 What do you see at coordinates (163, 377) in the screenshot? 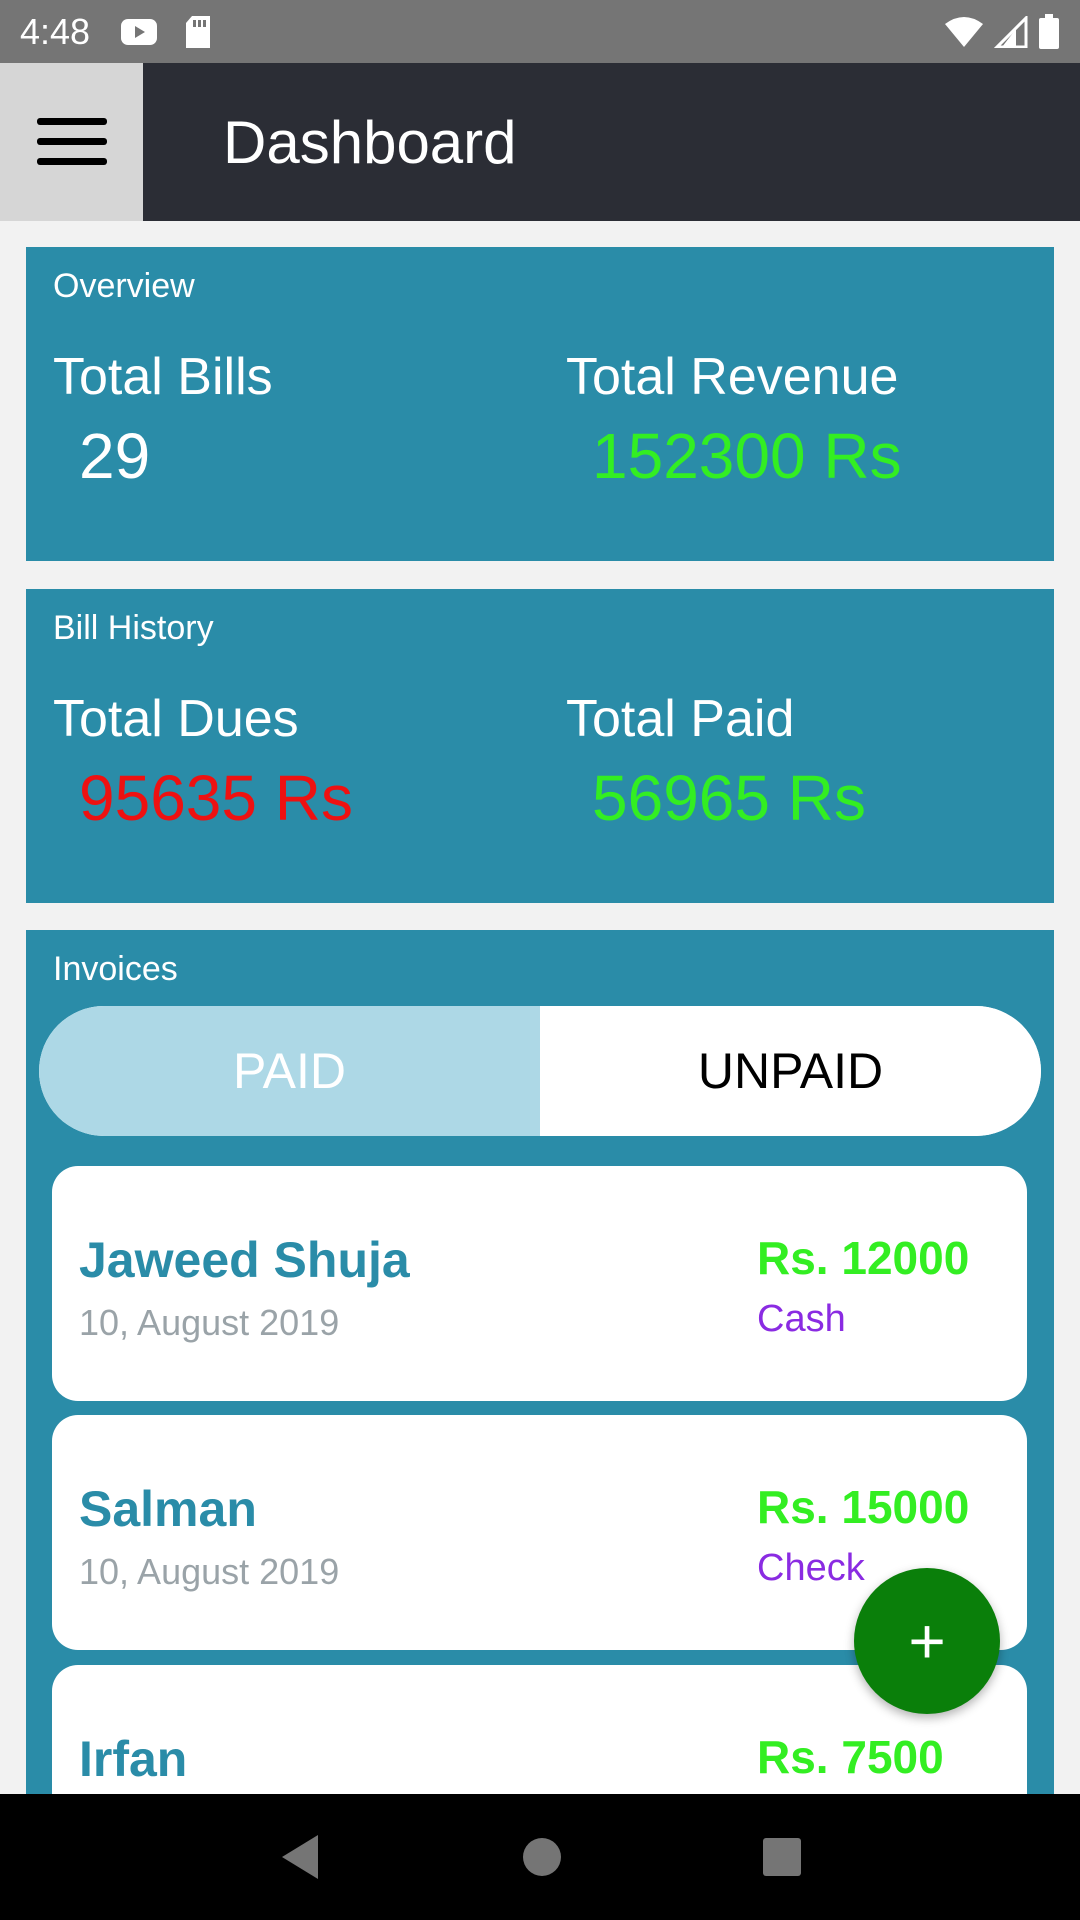
I see `total-bills-label: Total Bills` at bounding box center [163, 377].